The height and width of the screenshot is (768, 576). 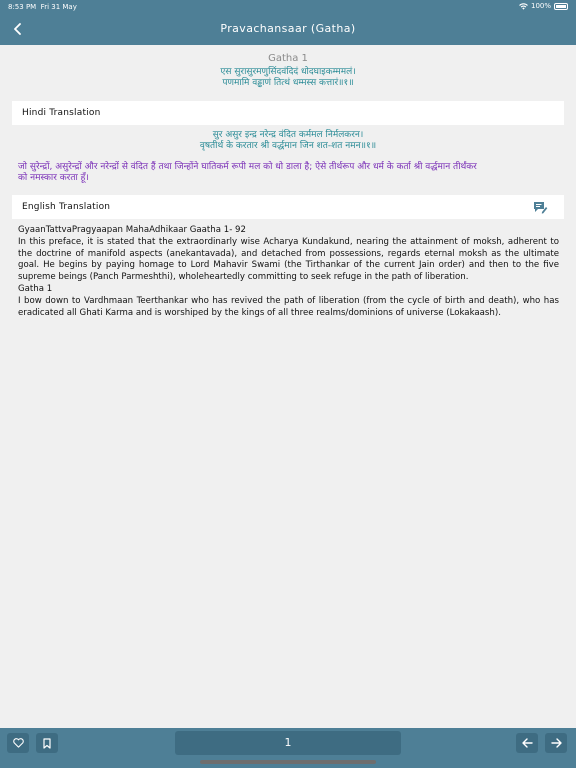 What do you see at coordinates (288, 762) in the screenshot?
I see `home-indicator` at bounding box center [288, 762].